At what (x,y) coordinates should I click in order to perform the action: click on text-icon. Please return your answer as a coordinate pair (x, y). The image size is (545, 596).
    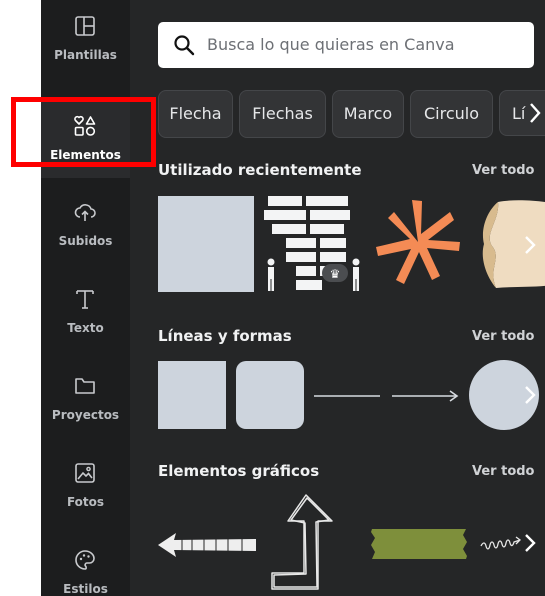
    Looking at the image, I should click on (85, 299).